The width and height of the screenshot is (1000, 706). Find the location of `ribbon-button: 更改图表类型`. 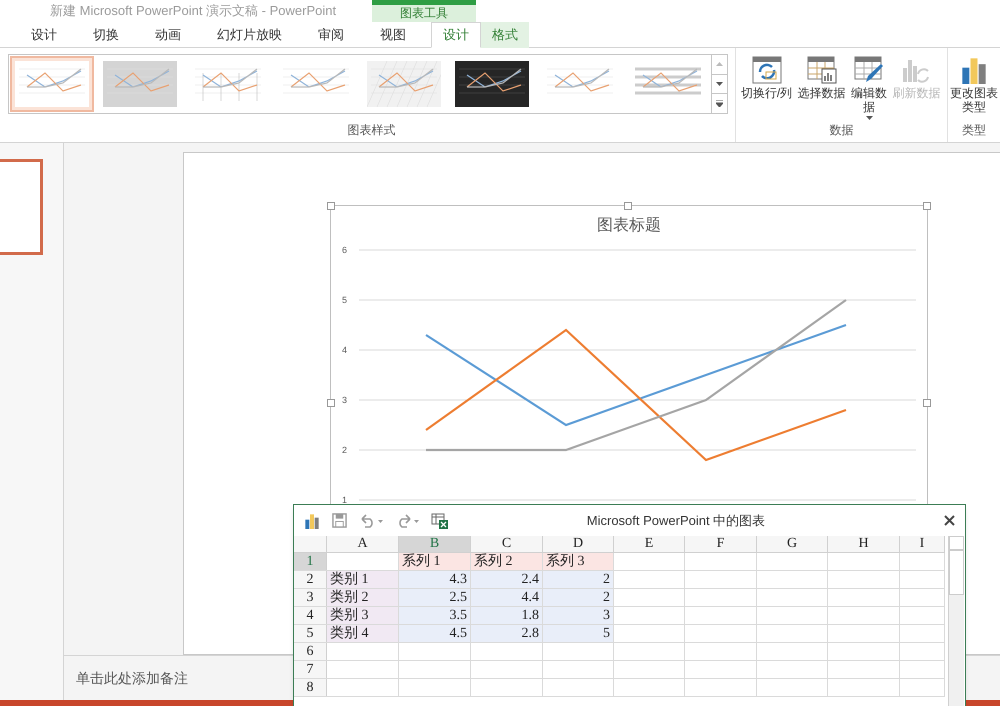

ribbon-button: 更改图表类型 is located at coordinates (974, 88).